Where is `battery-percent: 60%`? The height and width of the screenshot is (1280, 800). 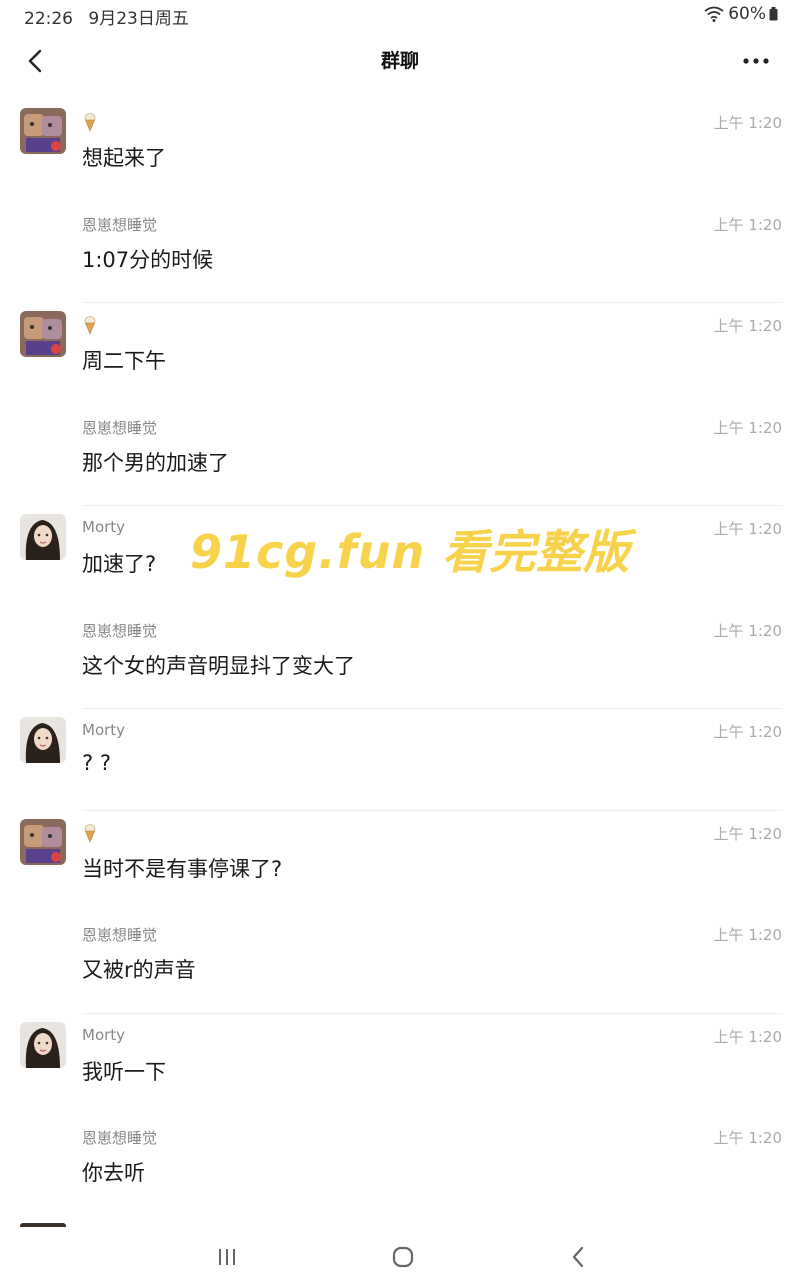
battery-percent: 60% is located at coordinates (747, 14).